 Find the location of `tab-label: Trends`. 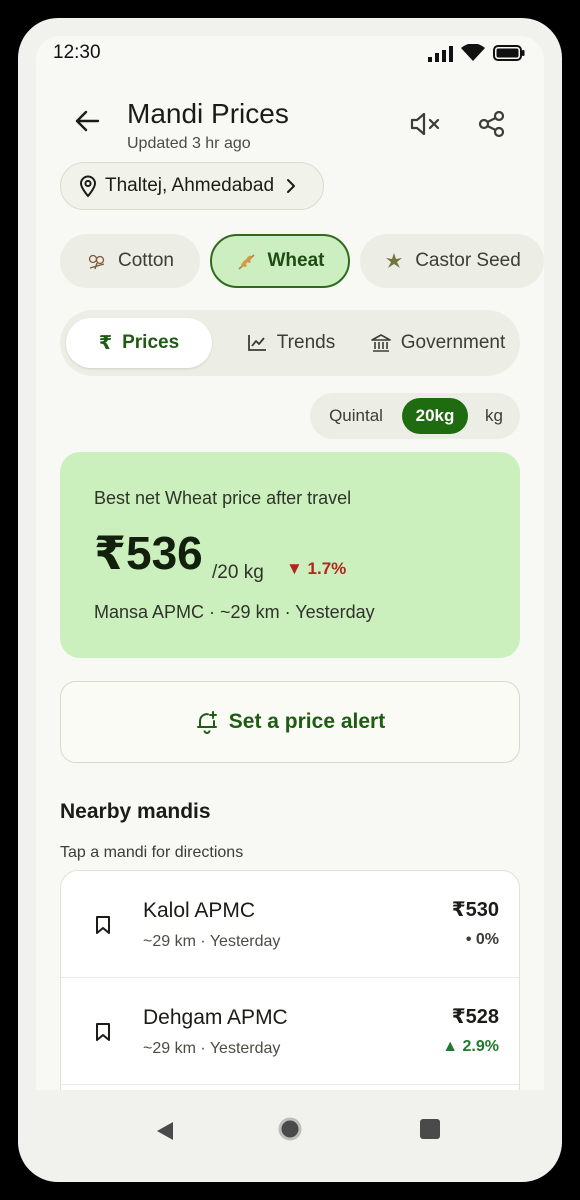

tab-label: Trends is located at coordinates (306, 342).